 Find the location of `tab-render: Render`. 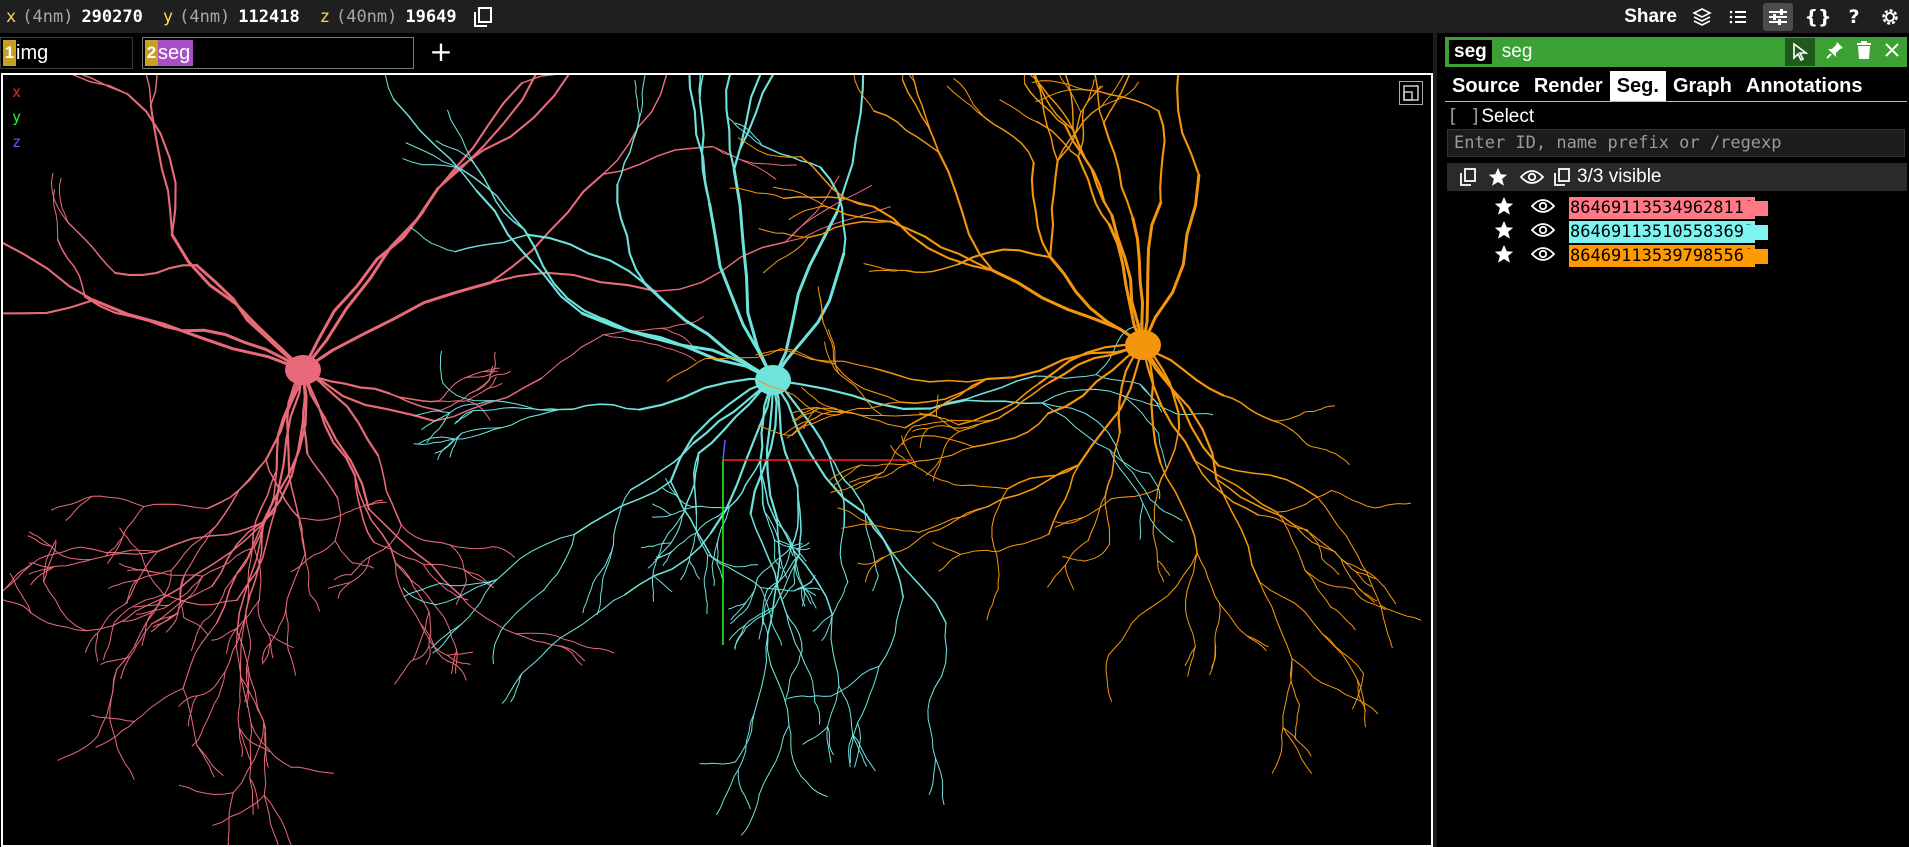

tab-render: Render is located at coordinates (1568, 86).